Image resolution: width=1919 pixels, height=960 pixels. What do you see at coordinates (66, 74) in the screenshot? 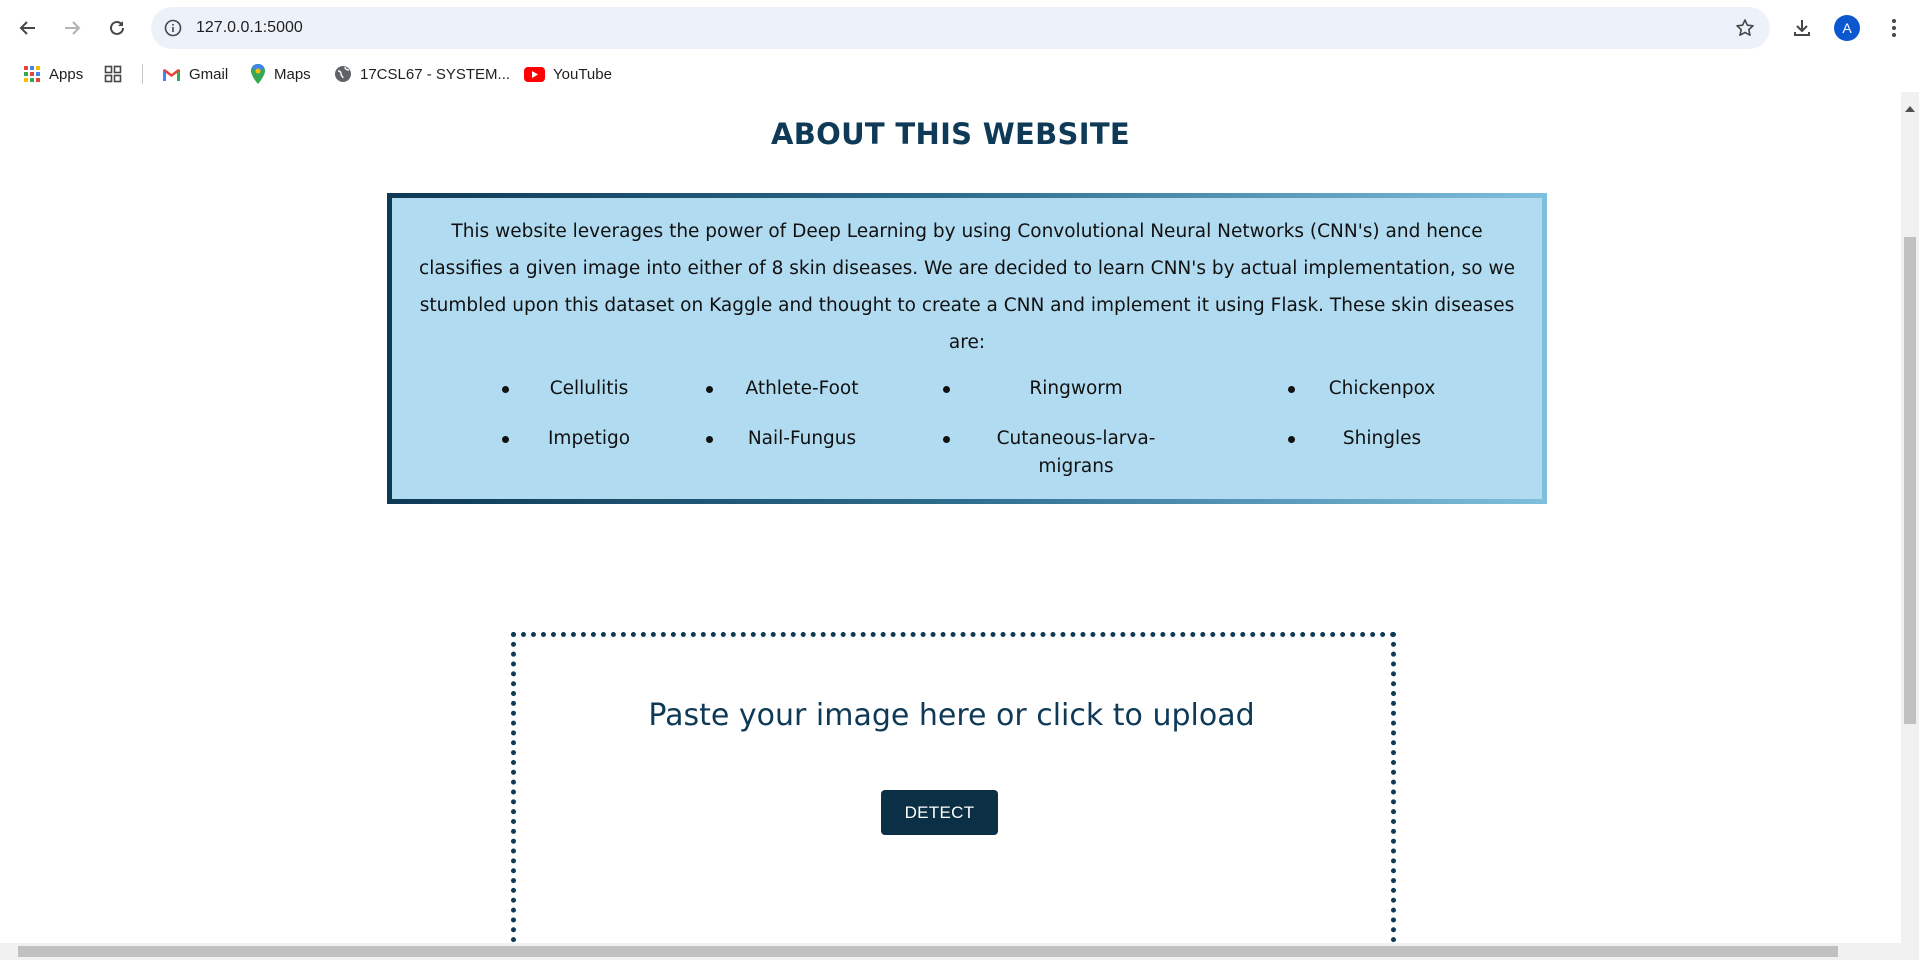
I see `bookmark-label: Apps` at bounding box center [66, 74].